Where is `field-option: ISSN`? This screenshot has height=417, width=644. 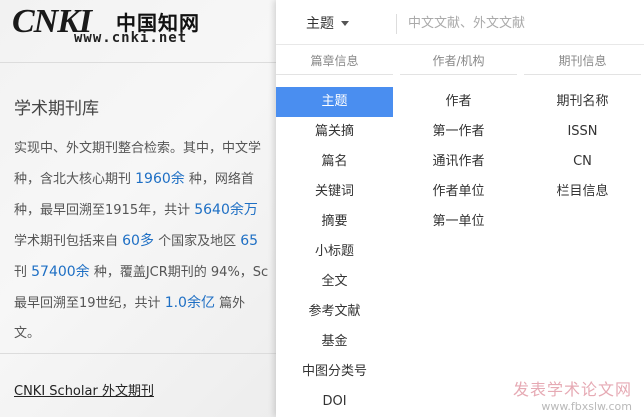 field-option: ISSN is located at coordinates (582, 132).